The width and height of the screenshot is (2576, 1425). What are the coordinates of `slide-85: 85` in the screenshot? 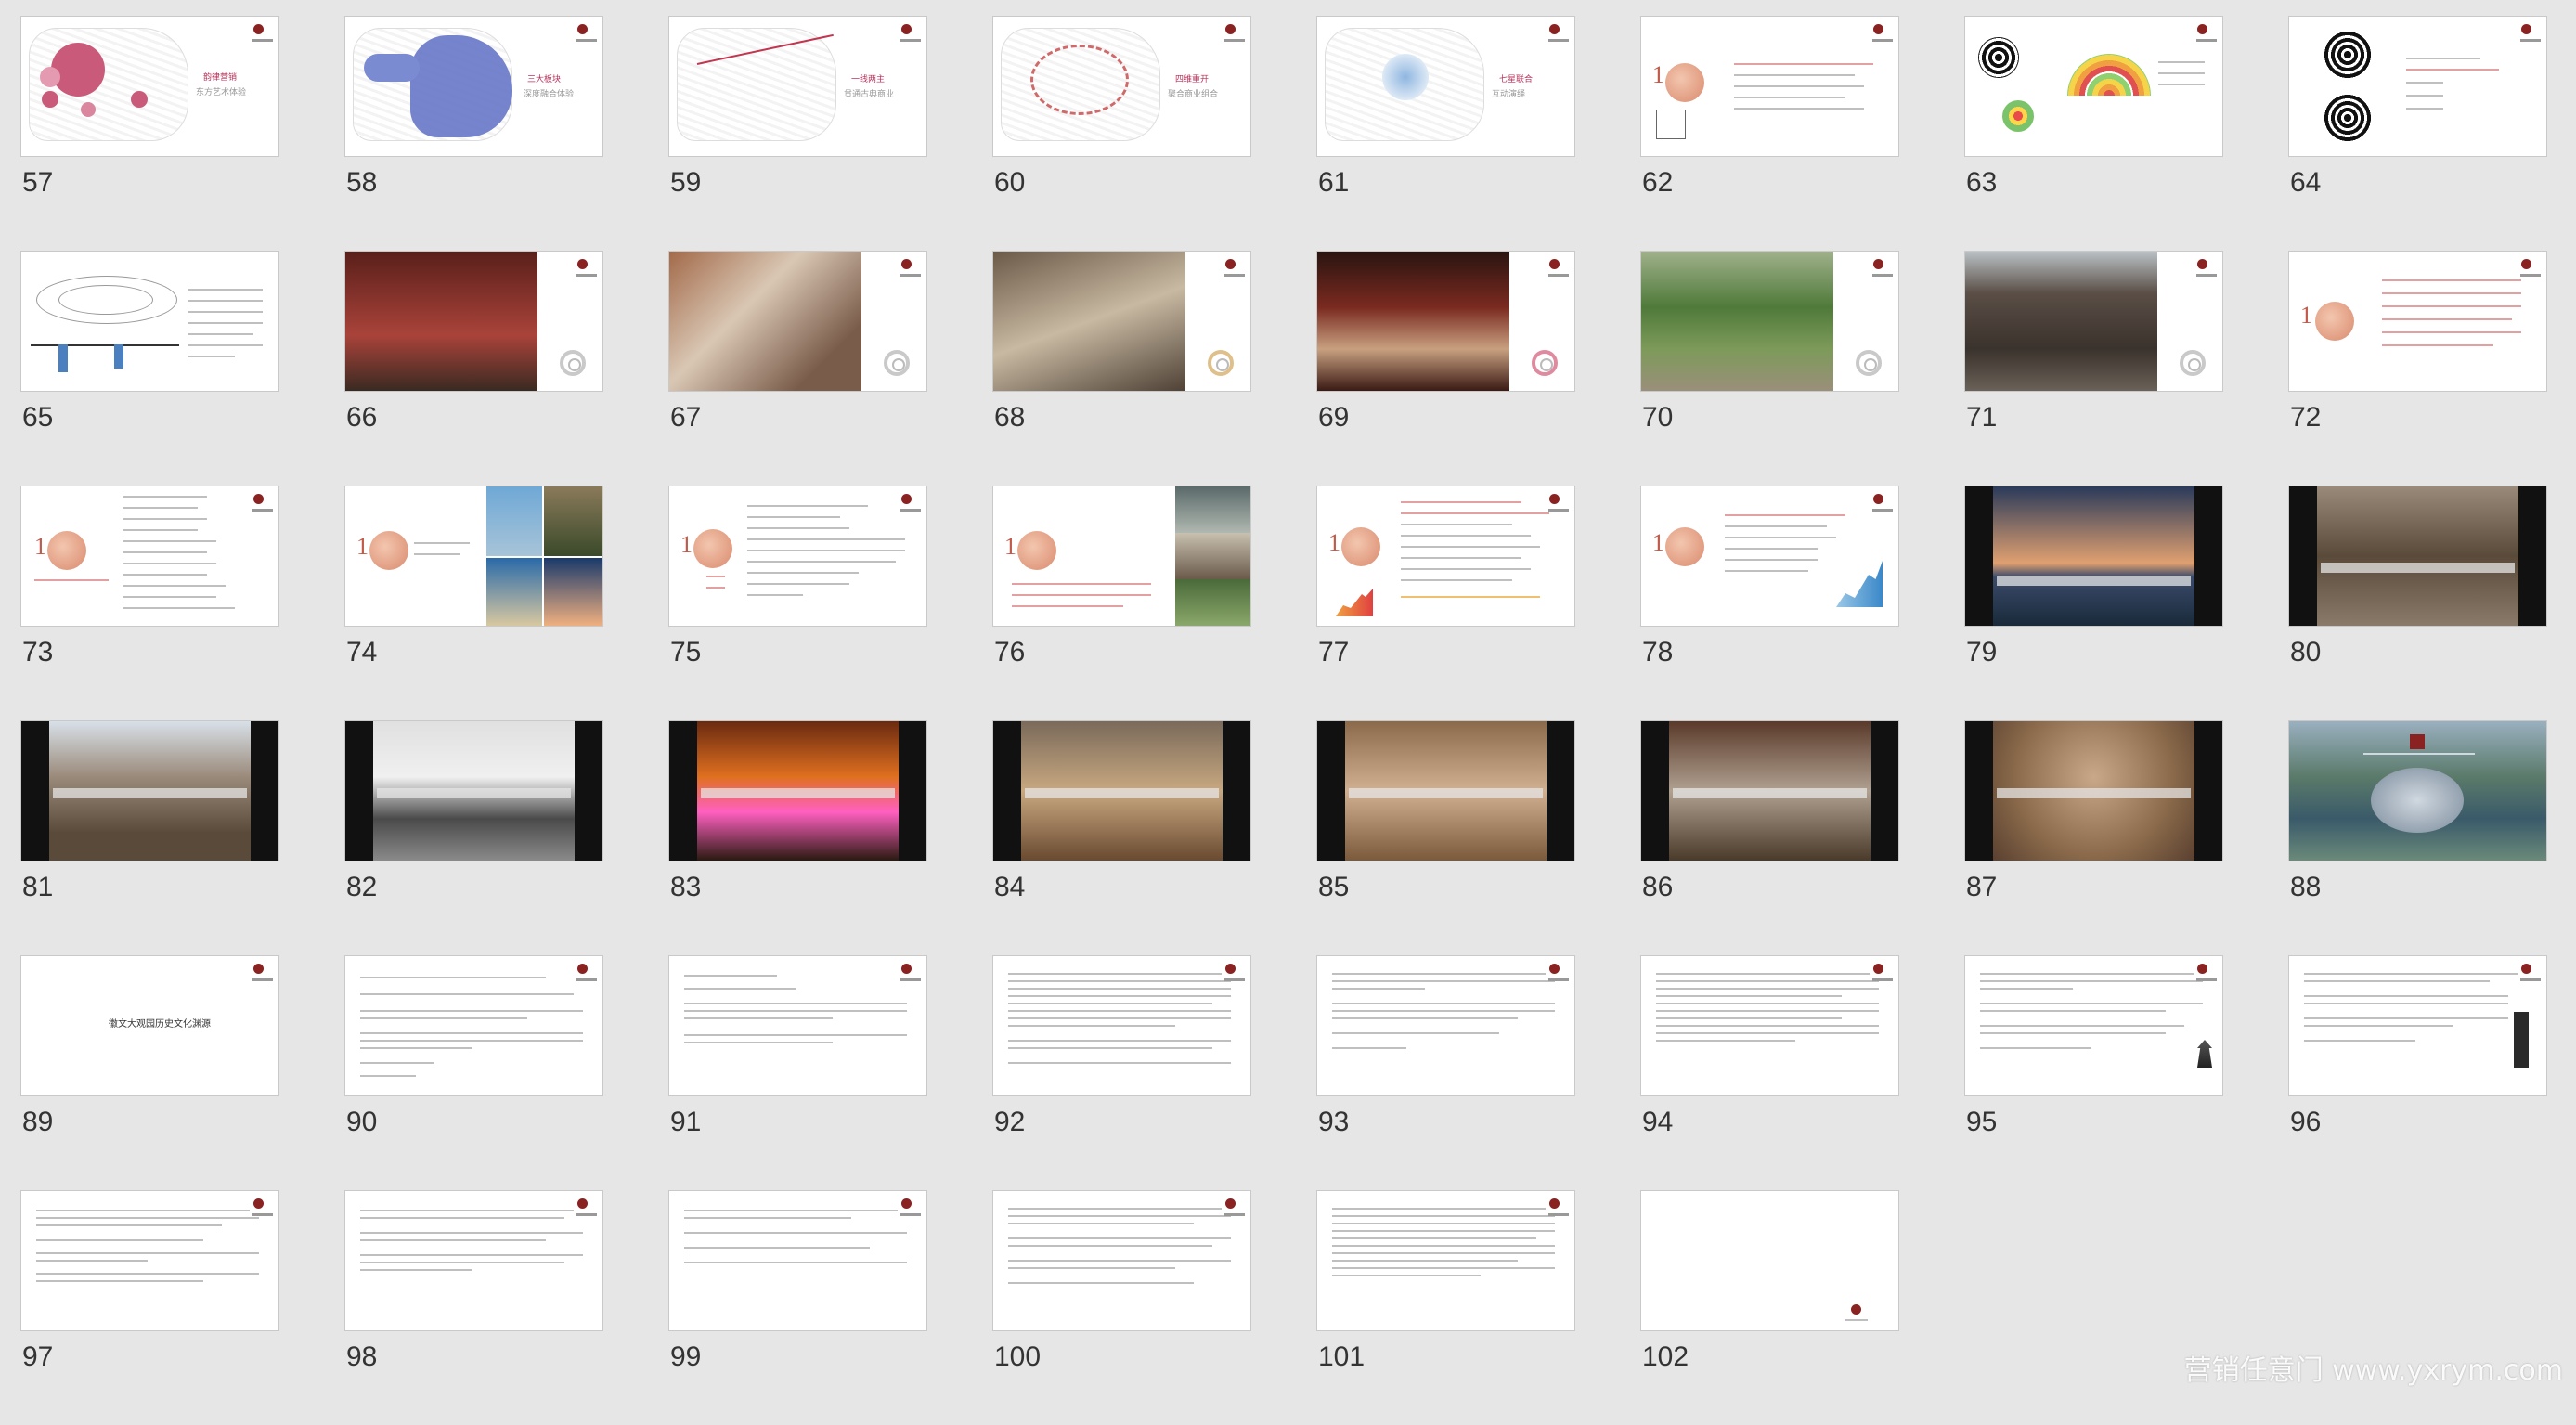 It's located at (1445, 837).